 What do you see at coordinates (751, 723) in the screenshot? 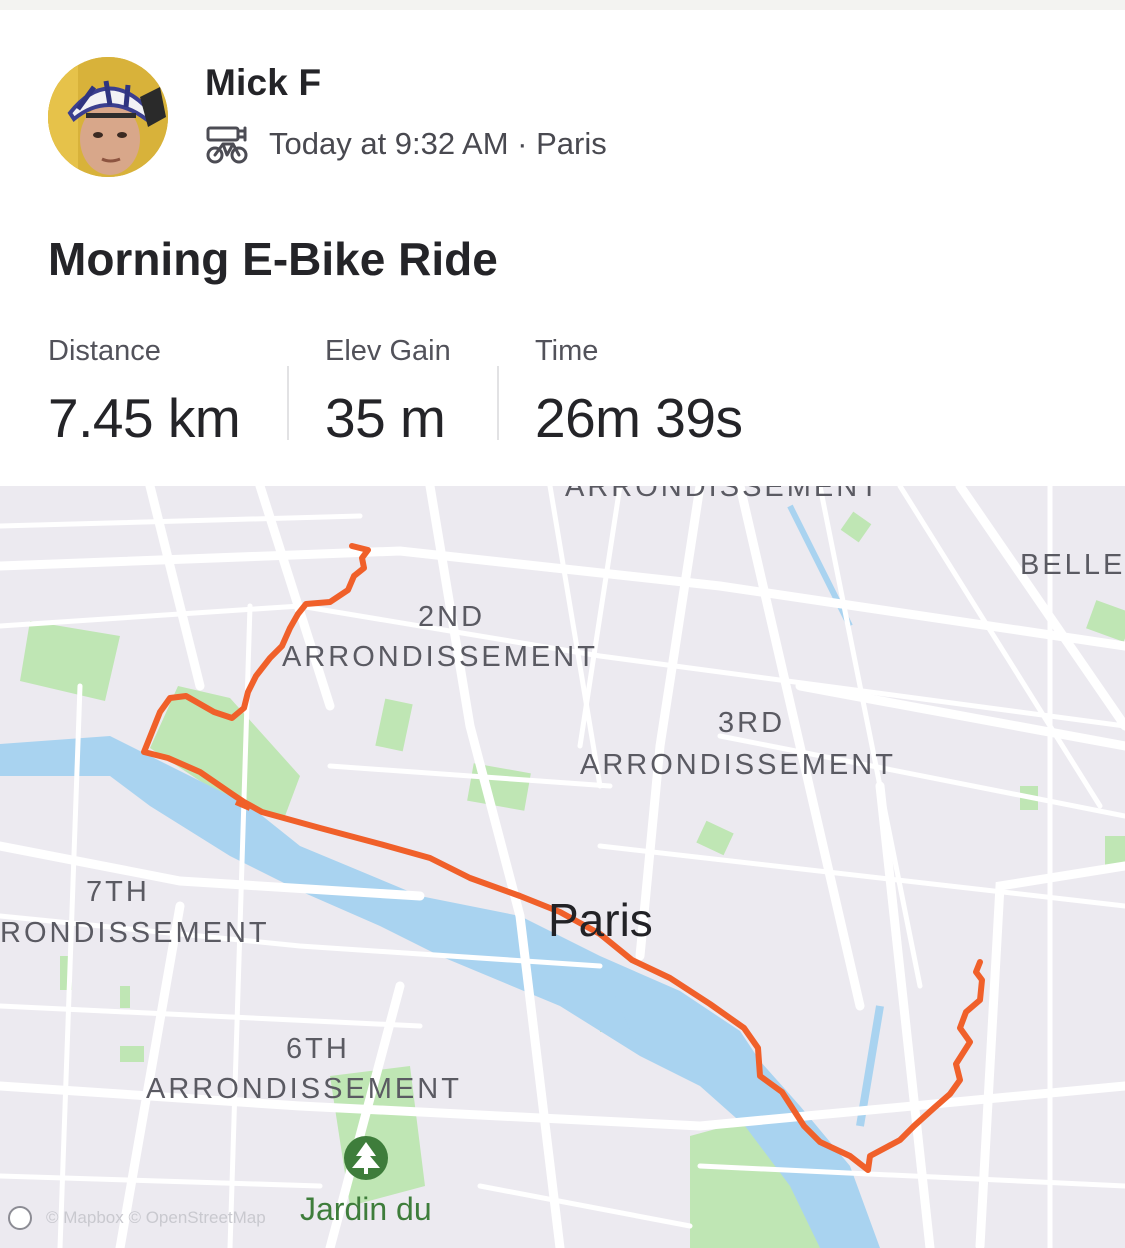
I see `map-label-3rd: 3RD` at bounding box center [751, 723].